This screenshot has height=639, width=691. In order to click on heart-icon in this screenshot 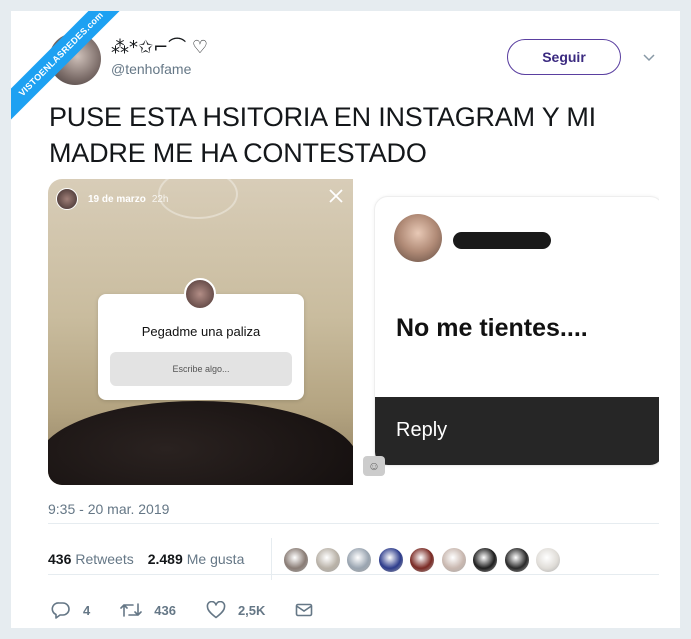, I will do `click(216, 610)`.